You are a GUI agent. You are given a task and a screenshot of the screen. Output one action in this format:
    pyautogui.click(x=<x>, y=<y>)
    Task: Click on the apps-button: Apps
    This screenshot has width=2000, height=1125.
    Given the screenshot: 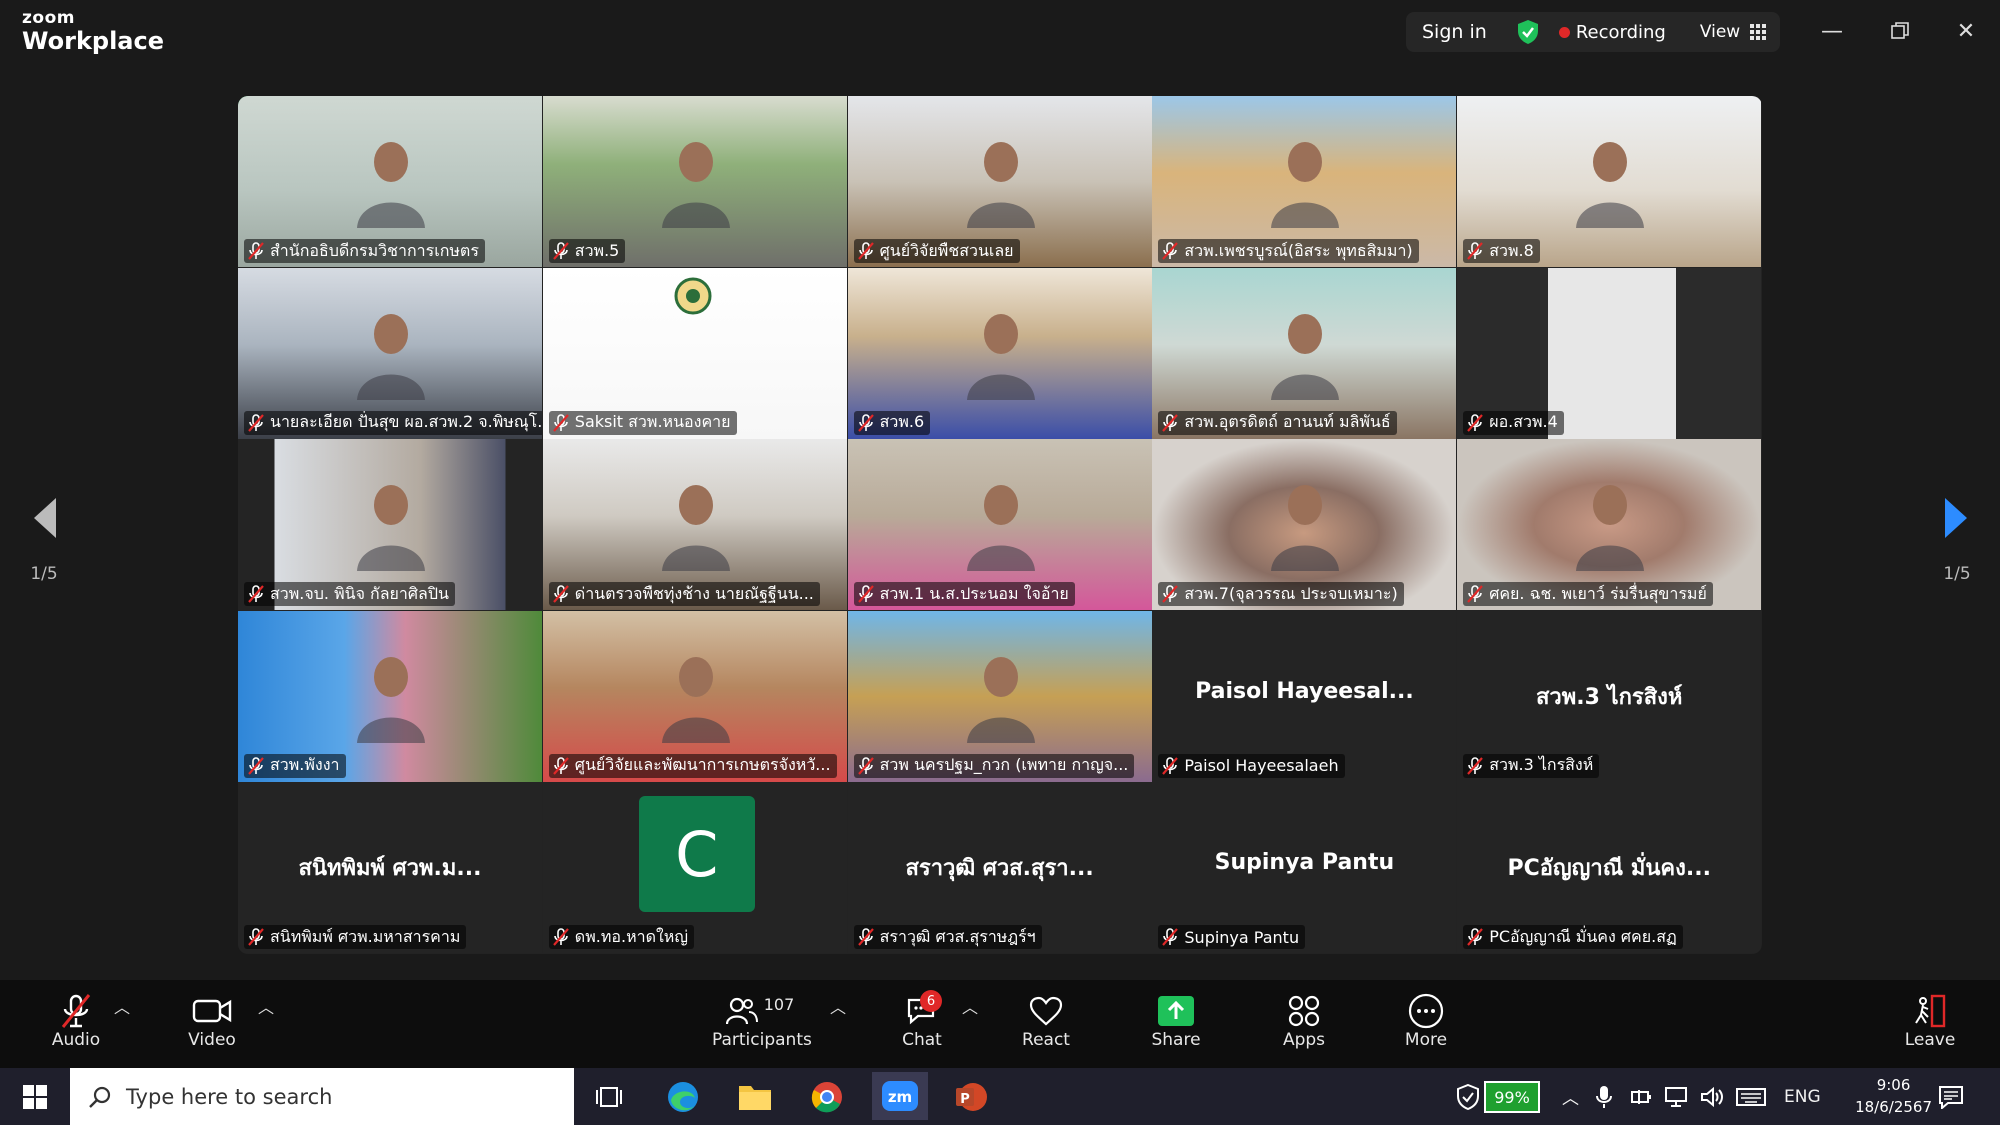 What is the action you would take?
    pyautogui.click(x=1304, y=1021)
    